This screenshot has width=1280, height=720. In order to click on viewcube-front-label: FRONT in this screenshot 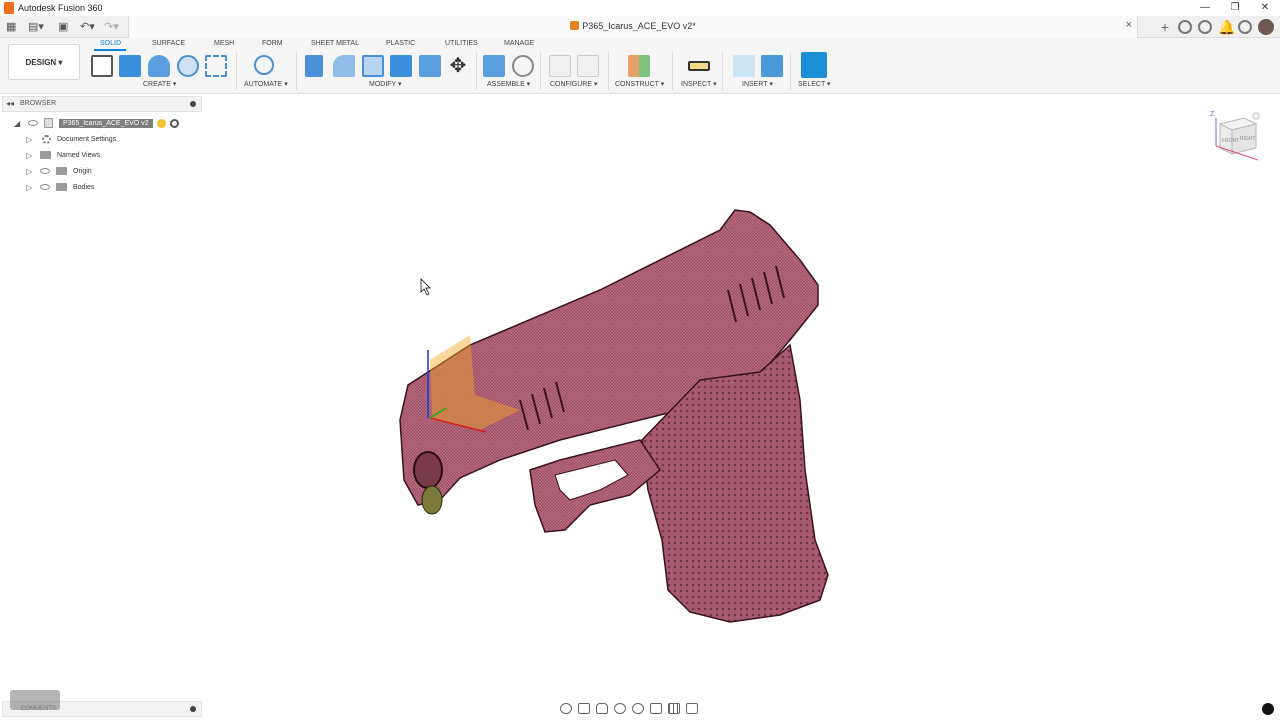, I will do `click(1230, 141)`.